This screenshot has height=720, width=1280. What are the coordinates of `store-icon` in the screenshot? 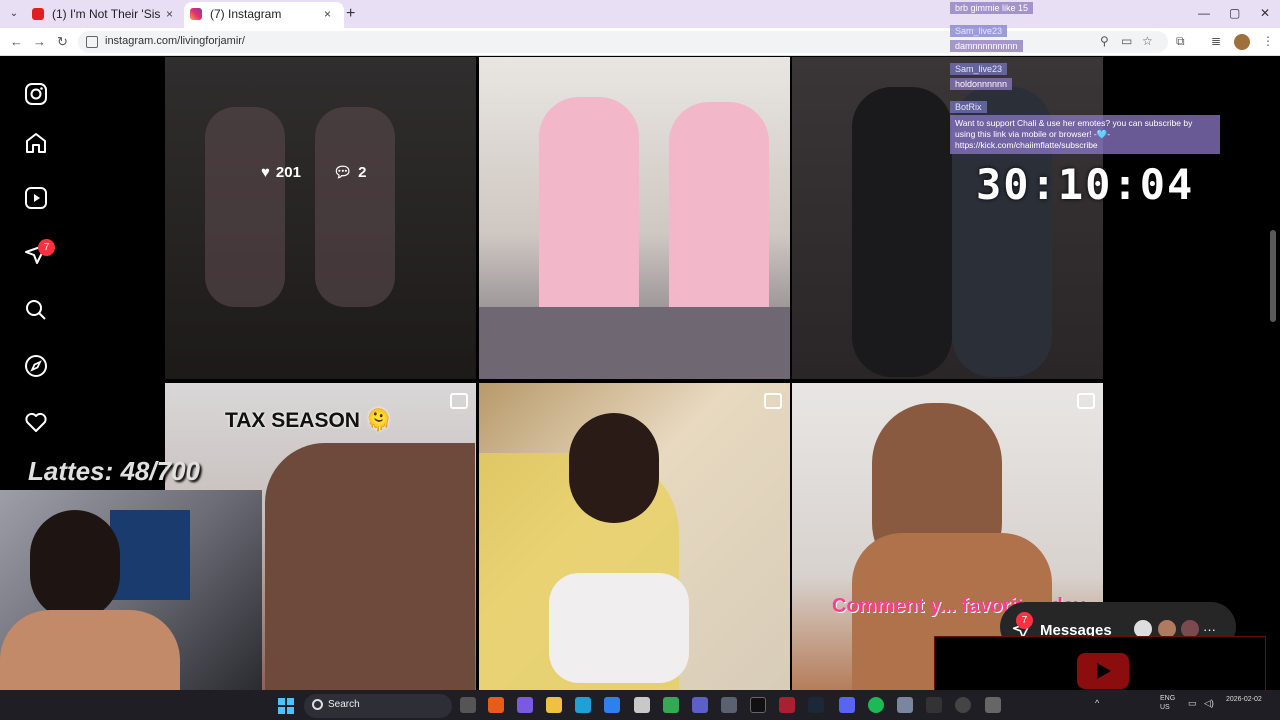 It's located at (642, 705).